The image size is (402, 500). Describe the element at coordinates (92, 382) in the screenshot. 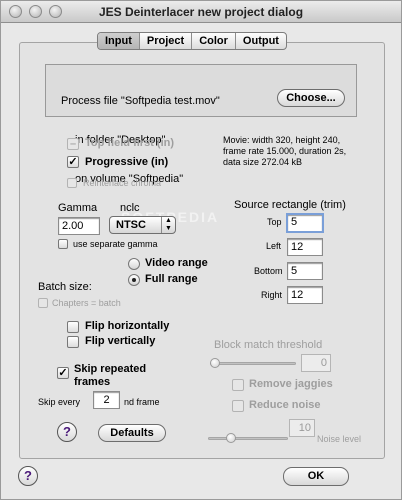

I see `skip-repeated-line2: frames` at that location.